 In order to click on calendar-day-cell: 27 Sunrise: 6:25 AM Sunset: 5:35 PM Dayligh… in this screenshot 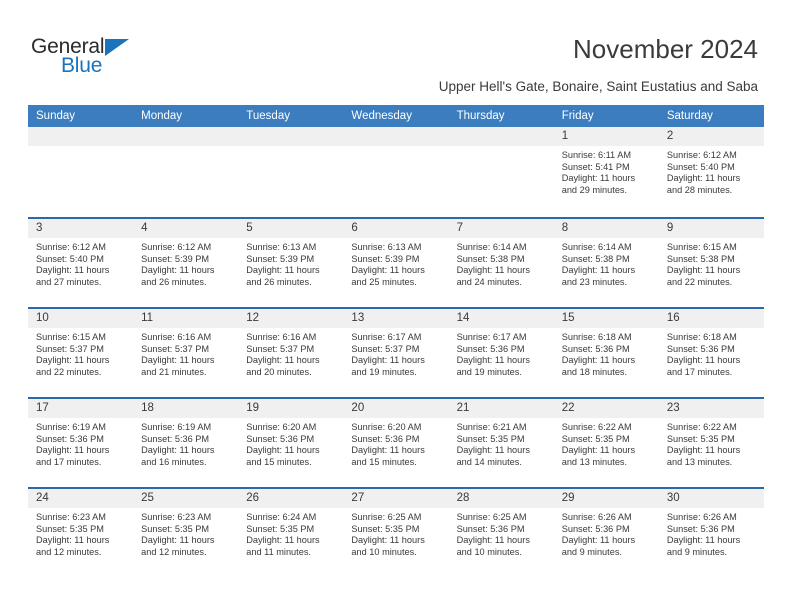, I will do `click(396, 533)`.